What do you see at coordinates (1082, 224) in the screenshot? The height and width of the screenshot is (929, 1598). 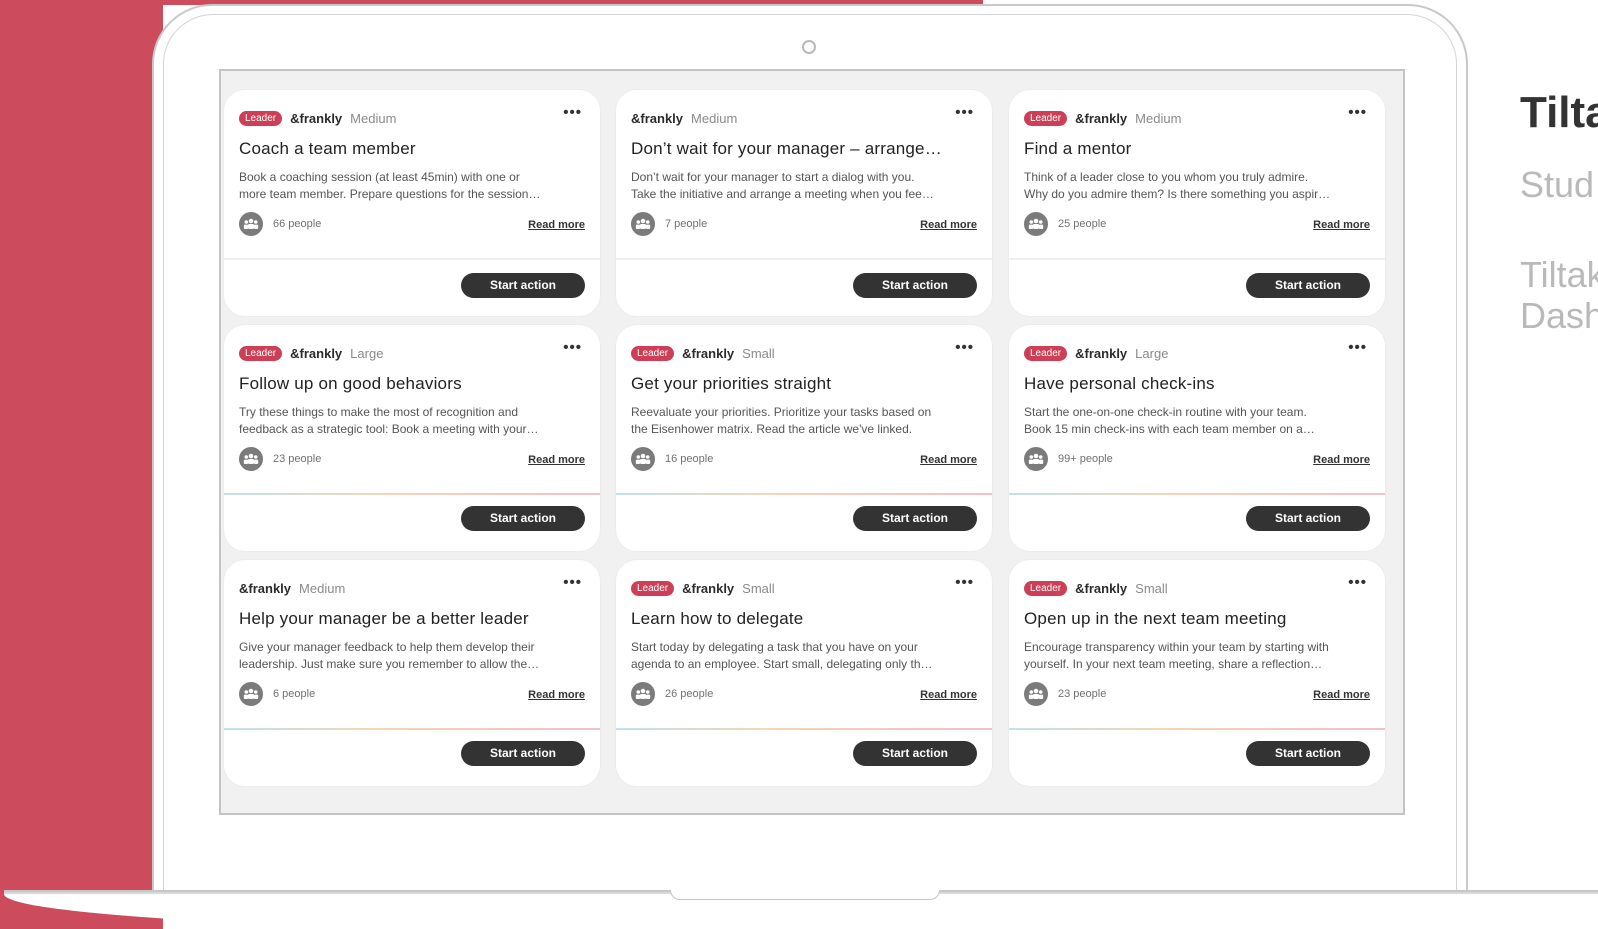 I see `people-count: 25 people` at bounding box center [1082, 224].